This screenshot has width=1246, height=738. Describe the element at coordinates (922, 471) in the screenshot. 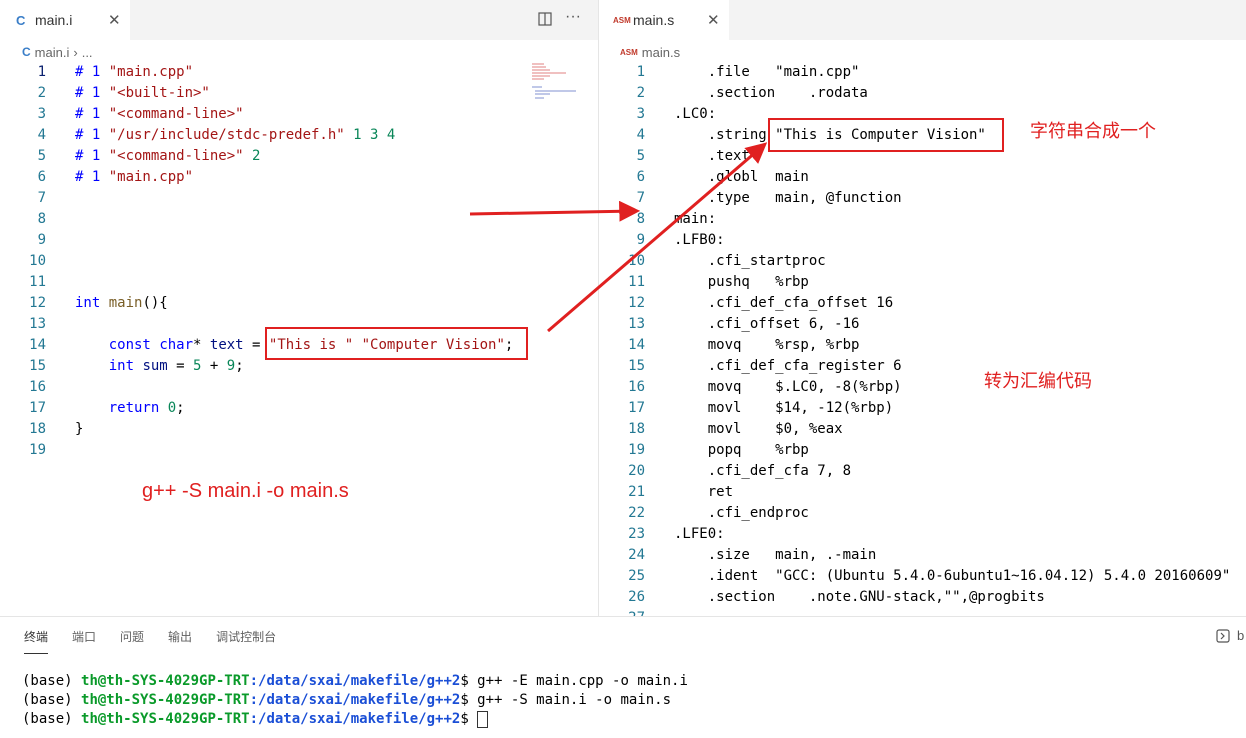

I see `code-line: 20 .cfi_def_cfa 7, 8` at that location.